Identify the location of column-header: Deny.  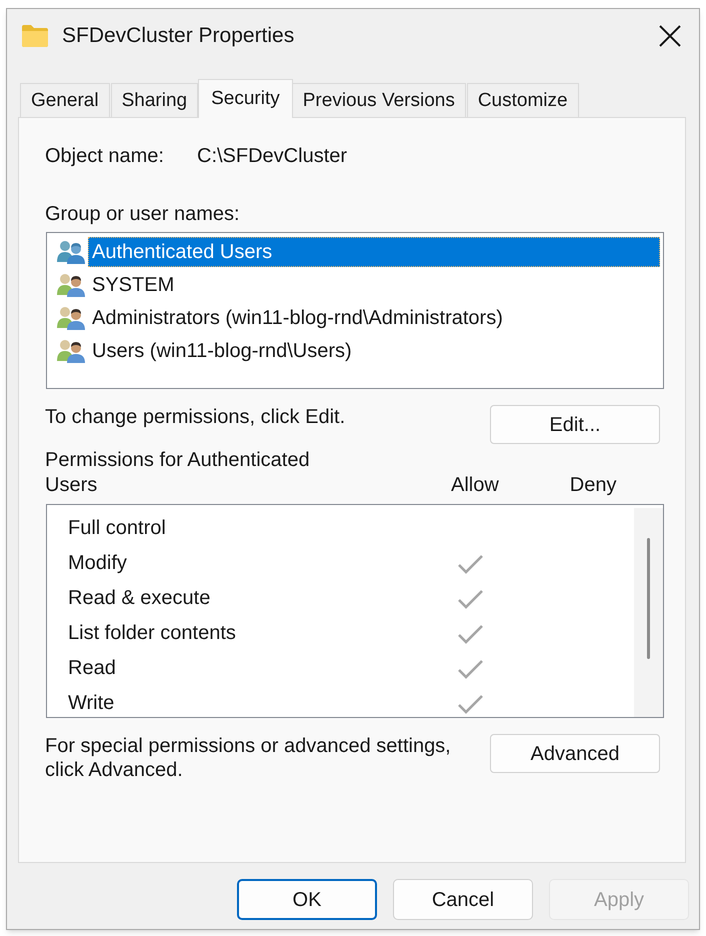
(593, 485).